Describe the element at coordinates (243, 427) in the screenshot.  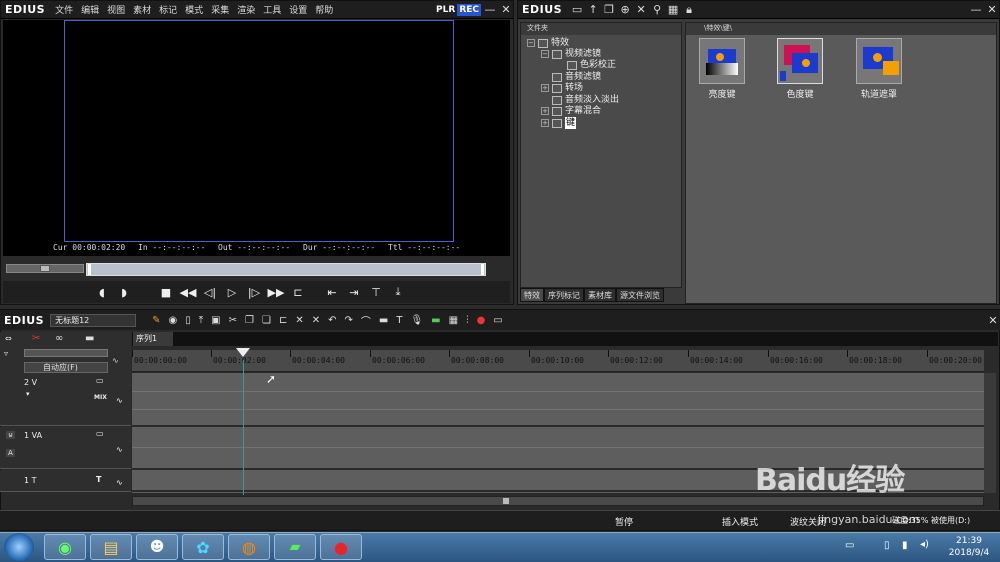
I see `timeline-cursor` at that location.